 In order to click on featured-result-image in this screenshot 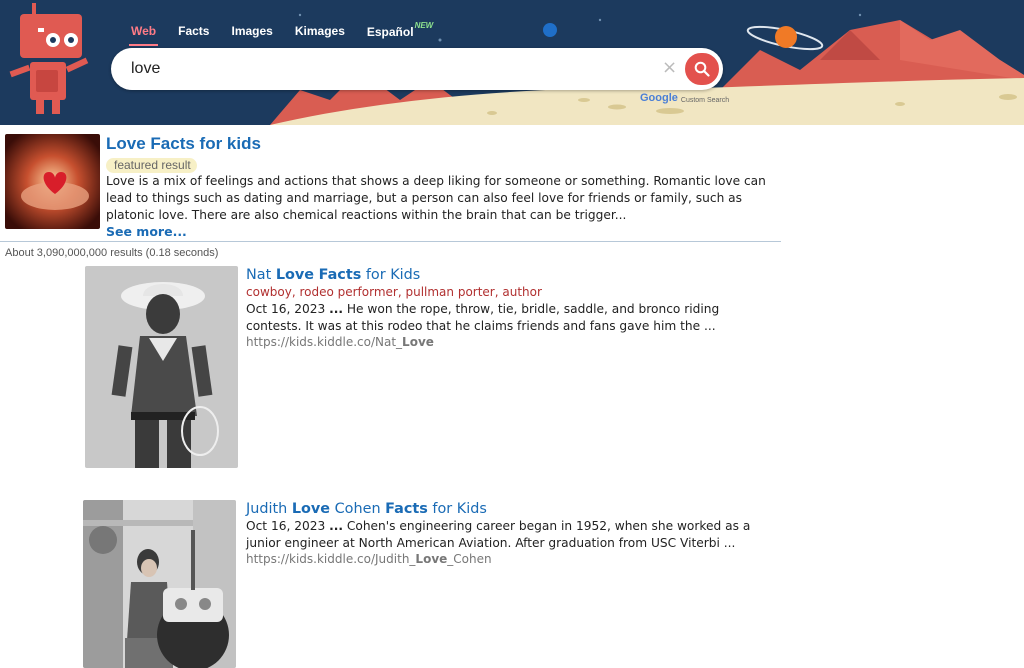, I will do `click(52, 181)`.